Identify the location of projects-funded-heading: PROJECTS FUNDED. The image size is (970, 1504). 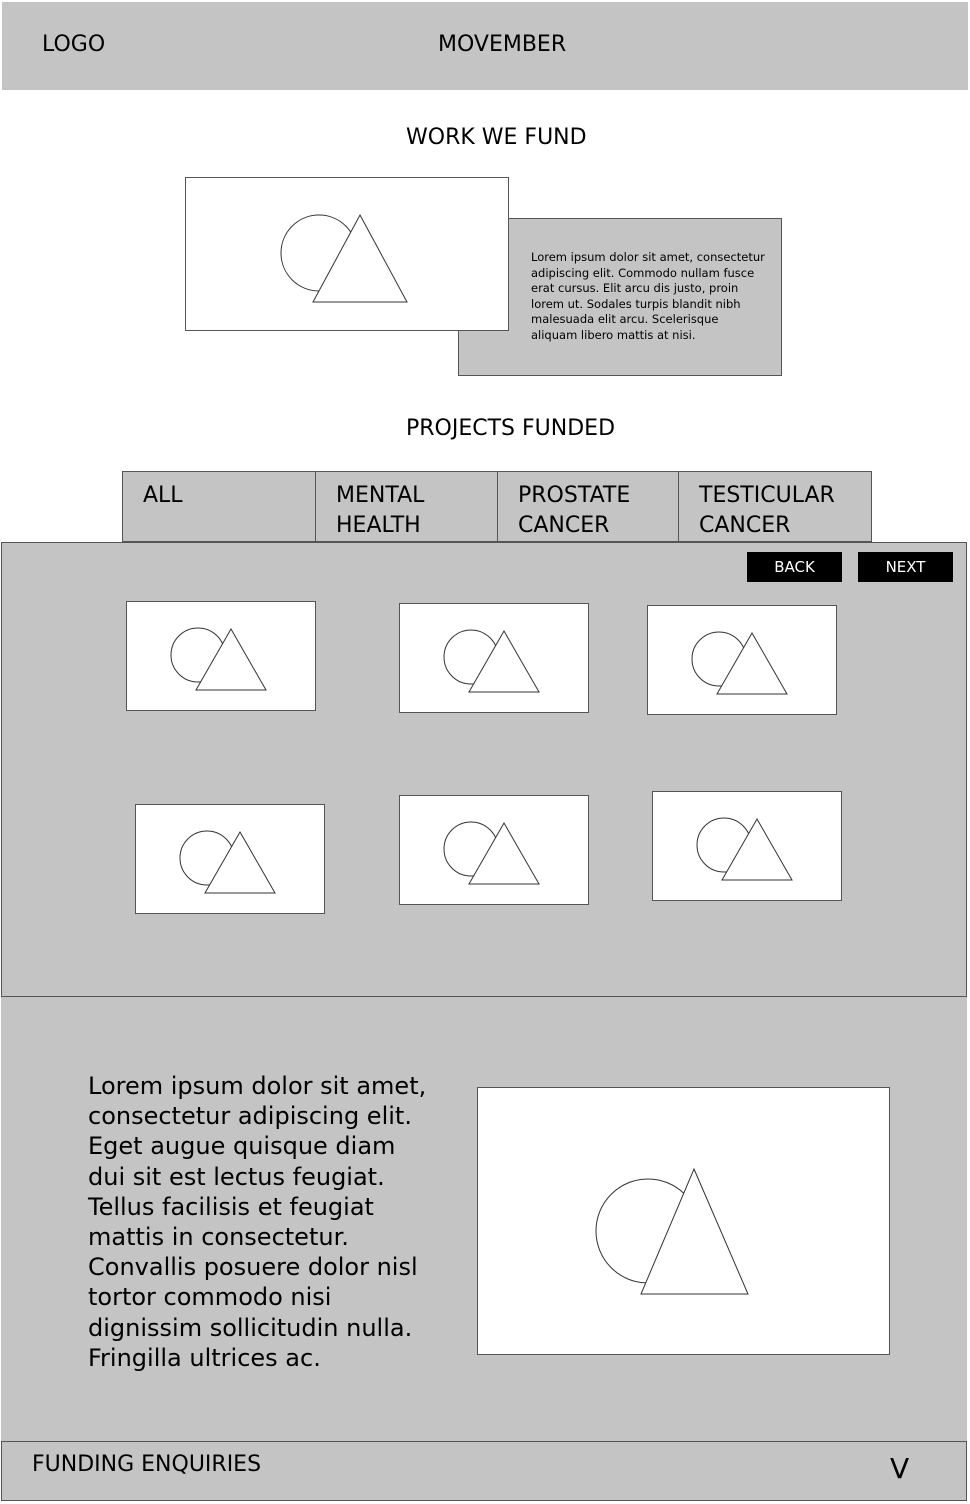
(511, 428).